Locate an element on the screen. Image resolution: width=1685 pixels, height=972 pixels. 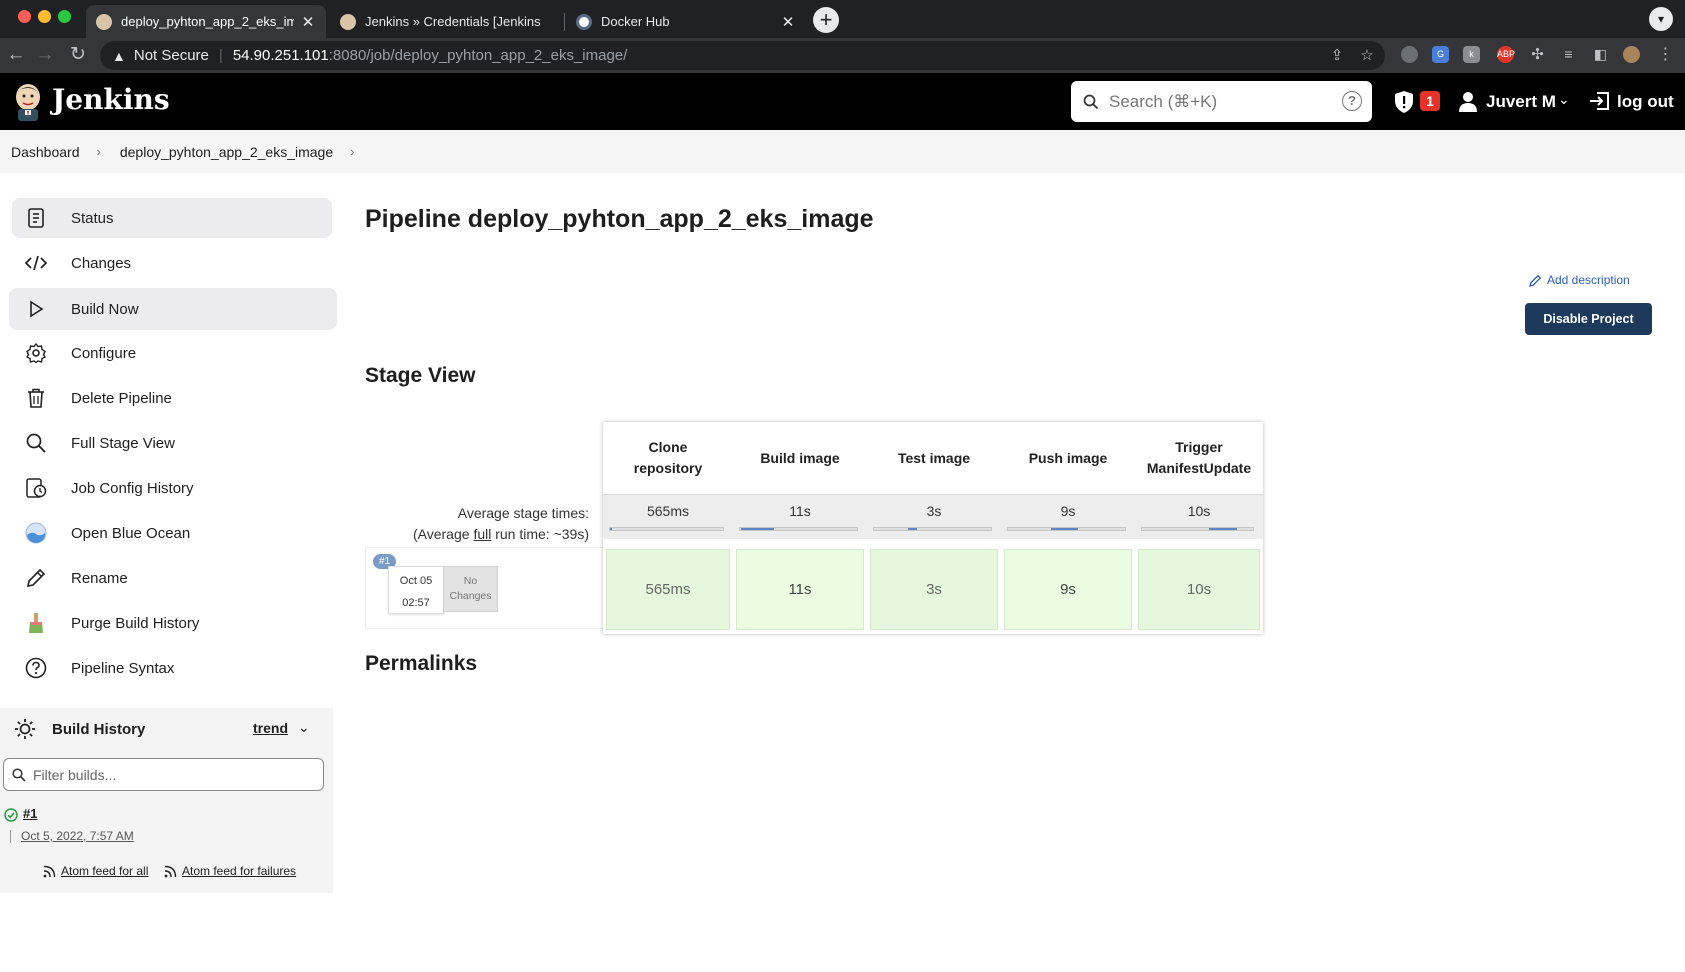
atom-feed-all-link: Atom feed for all is located at coordinates (95, 871).